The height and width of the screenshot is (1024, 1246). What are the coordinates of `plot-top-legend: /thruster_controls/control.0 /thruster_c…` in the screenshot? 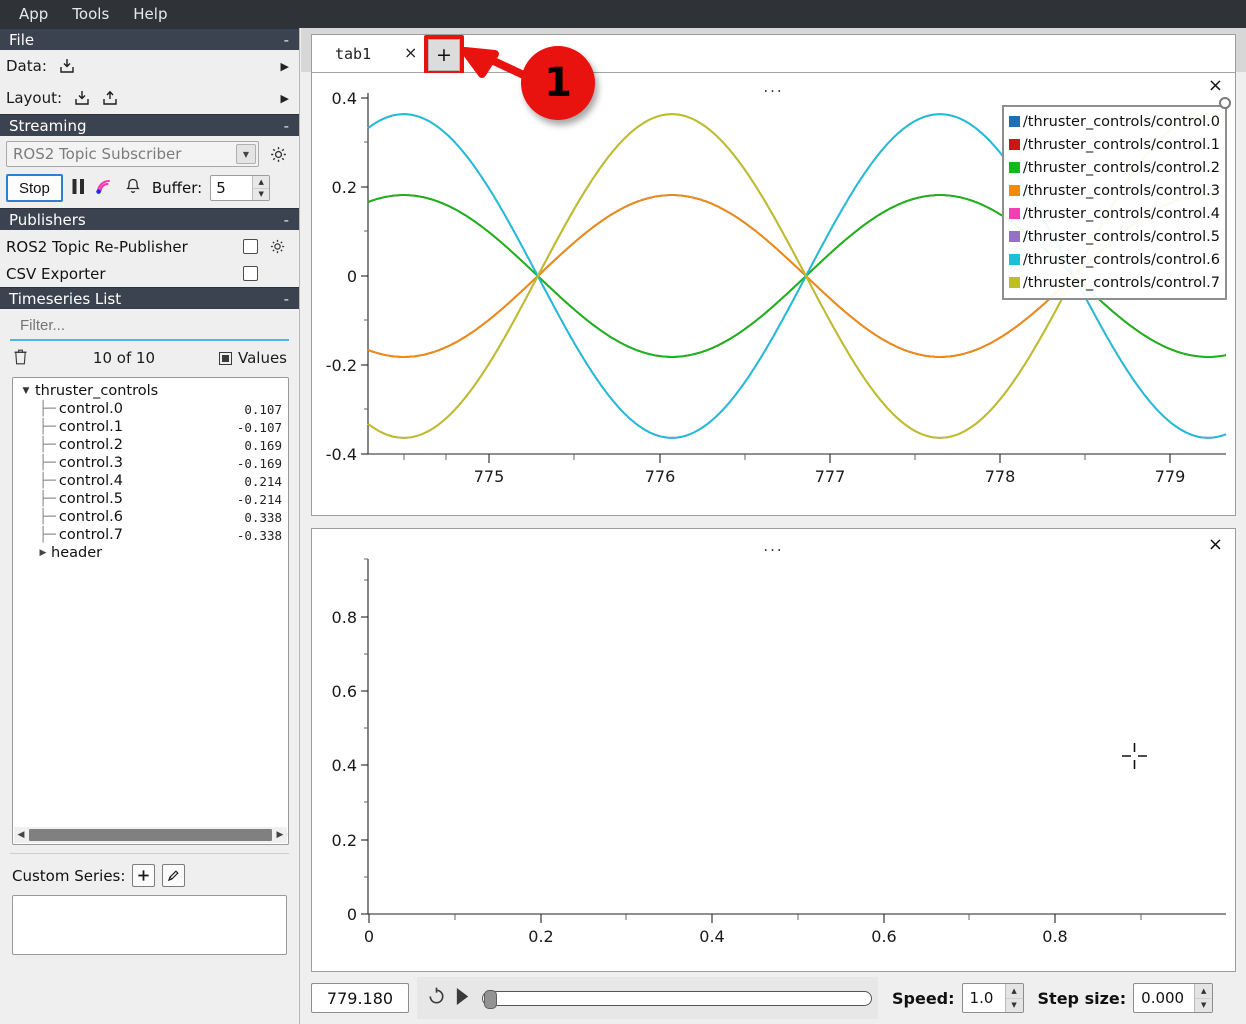 It's located at (1114, 202).